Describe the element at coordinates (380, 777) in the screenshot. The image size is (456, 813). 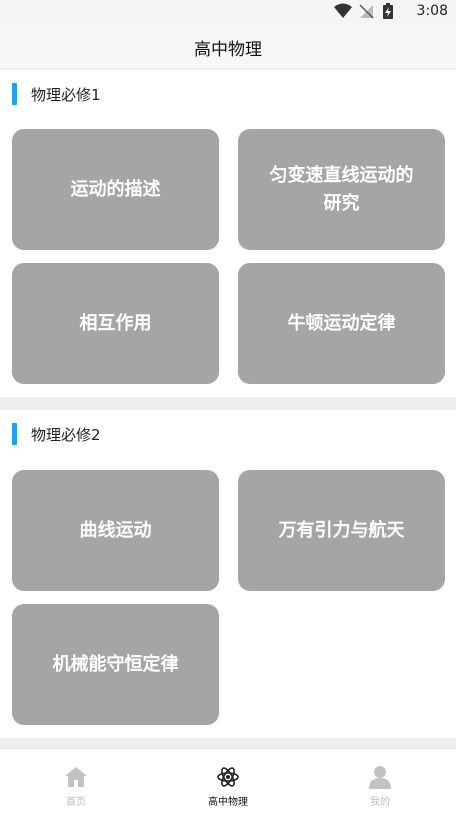
I see `user-icon` at that location.